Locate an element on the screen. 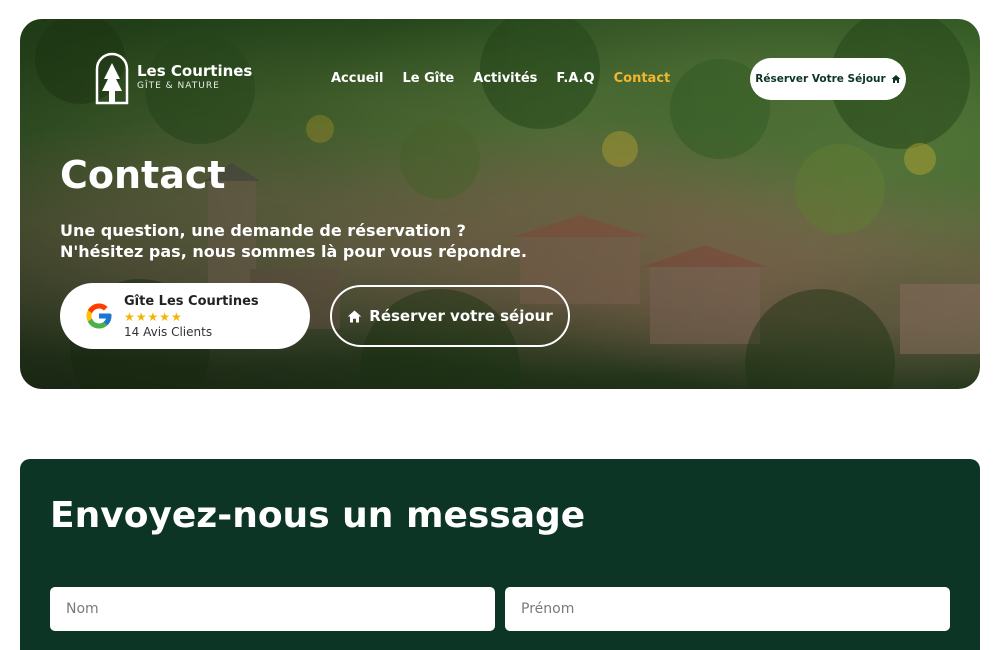 The width and height of the screenshot is (1000, 650). page-title: Contact is located at coordinates (143, 175).